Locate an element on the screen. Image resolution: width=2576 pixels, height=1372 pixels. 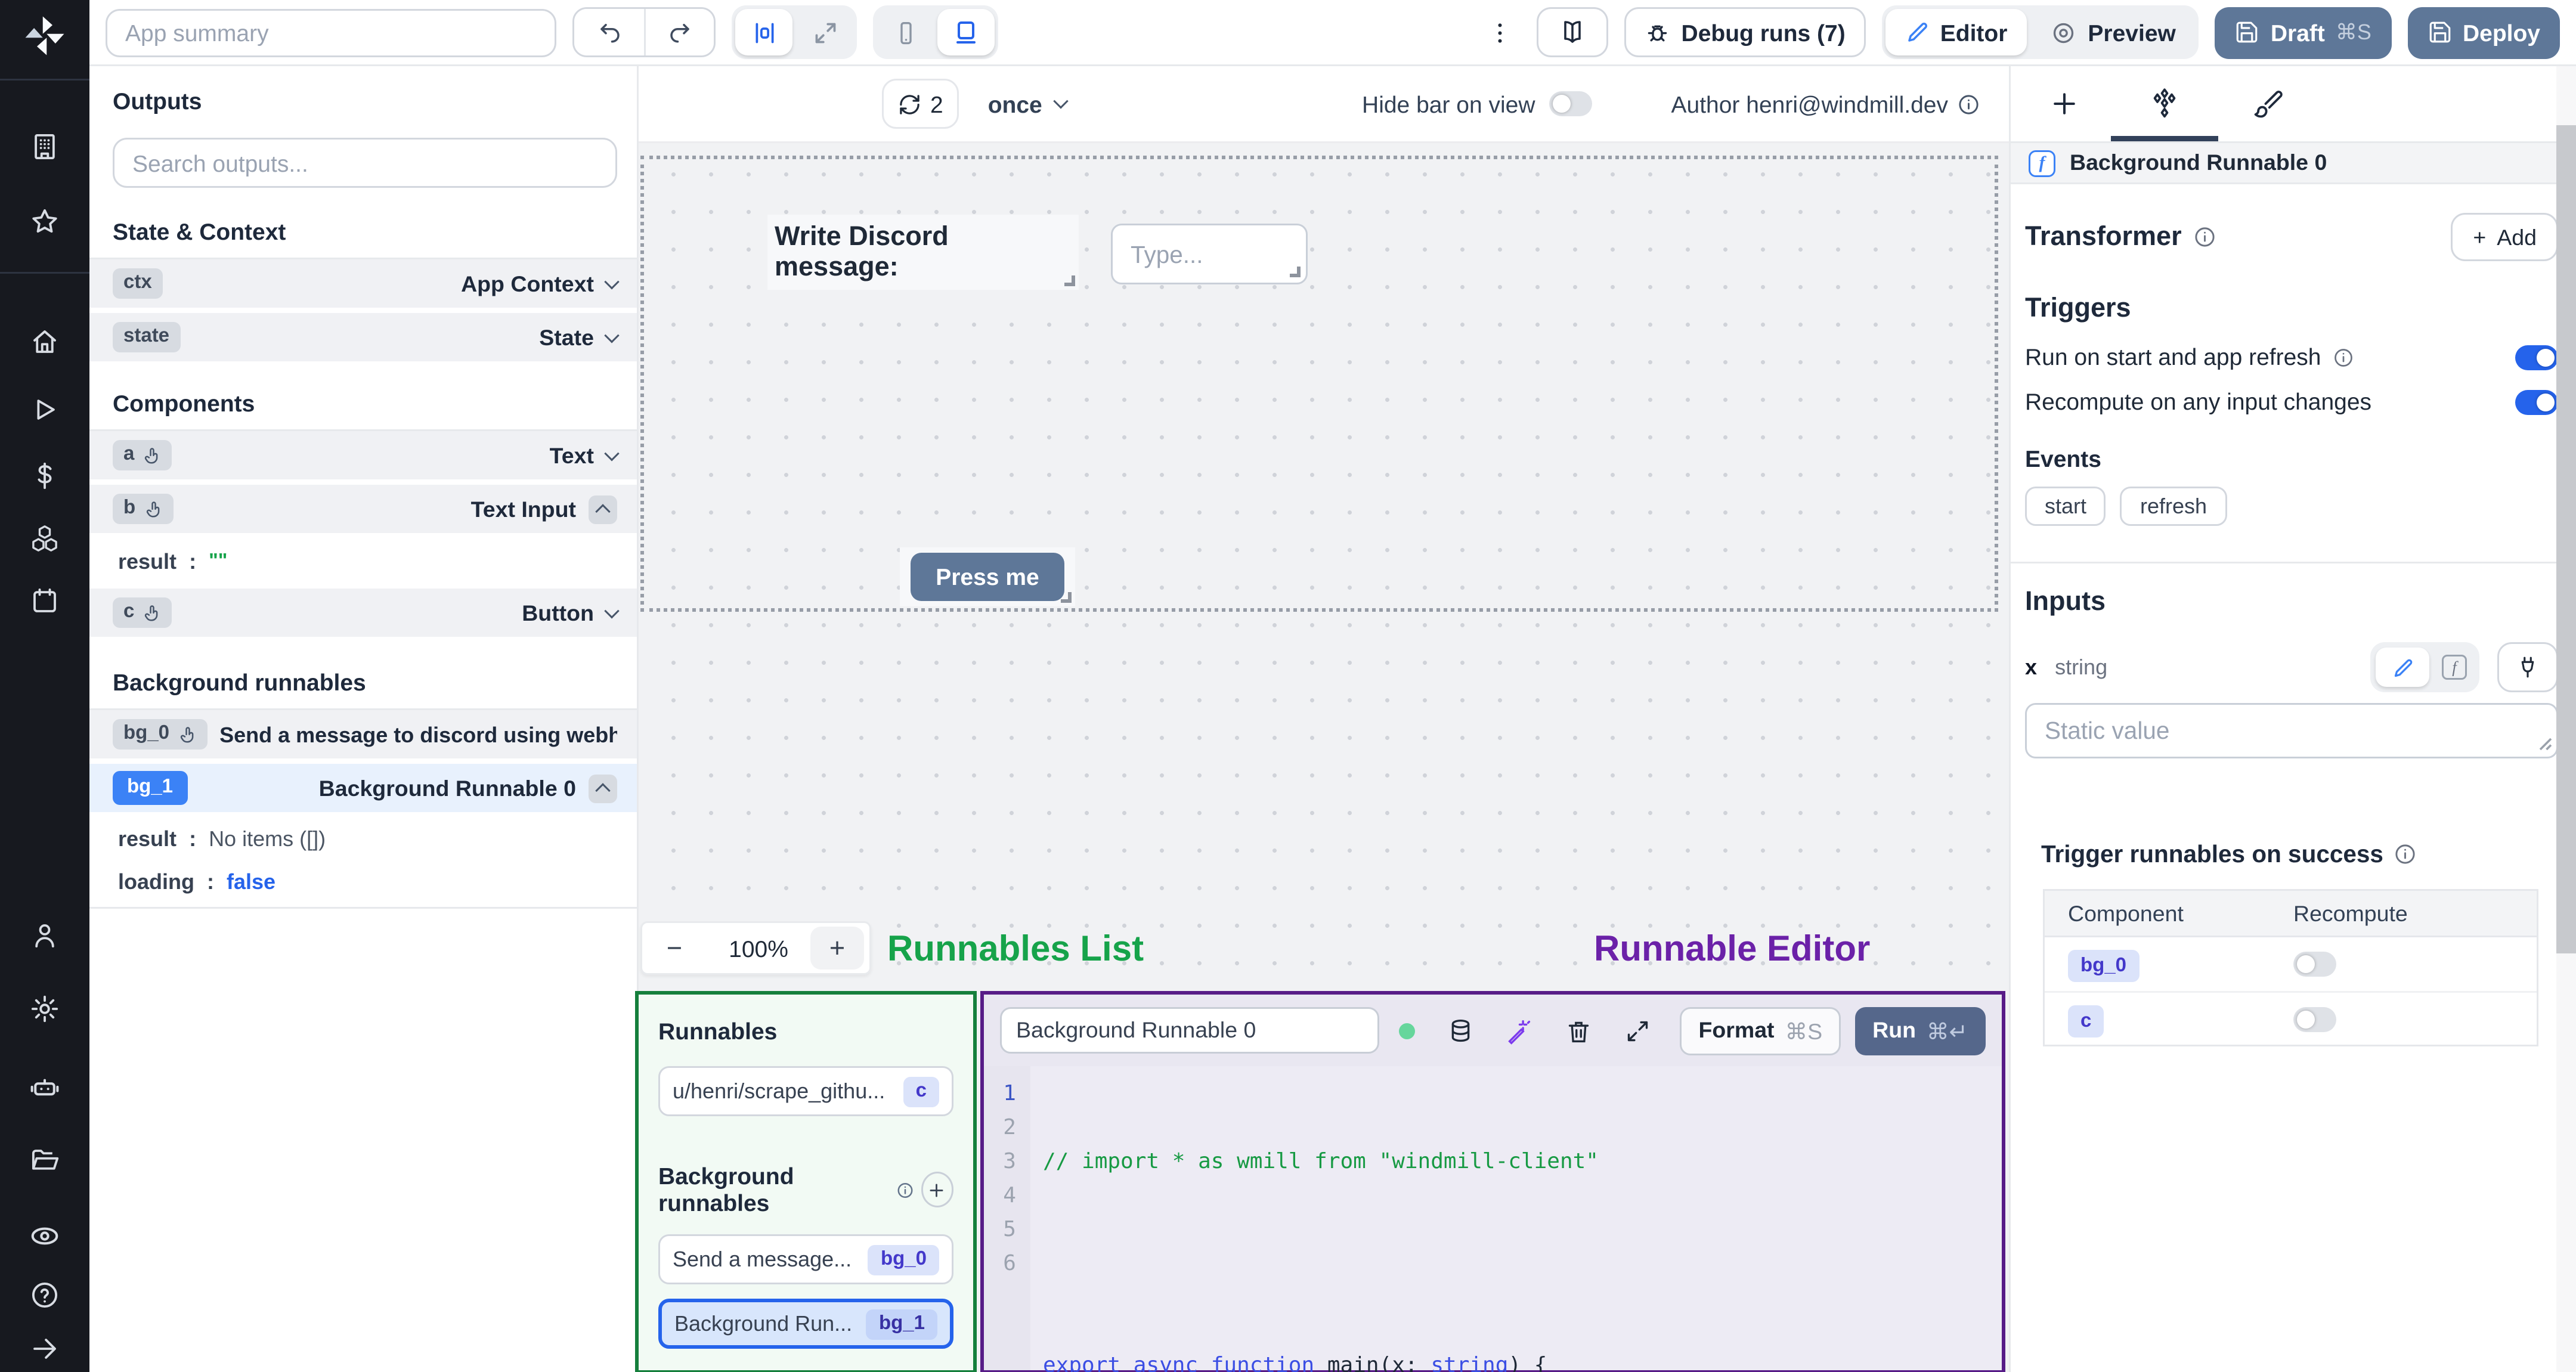
workers-robot-icon is located at coordinates (45, 1087).